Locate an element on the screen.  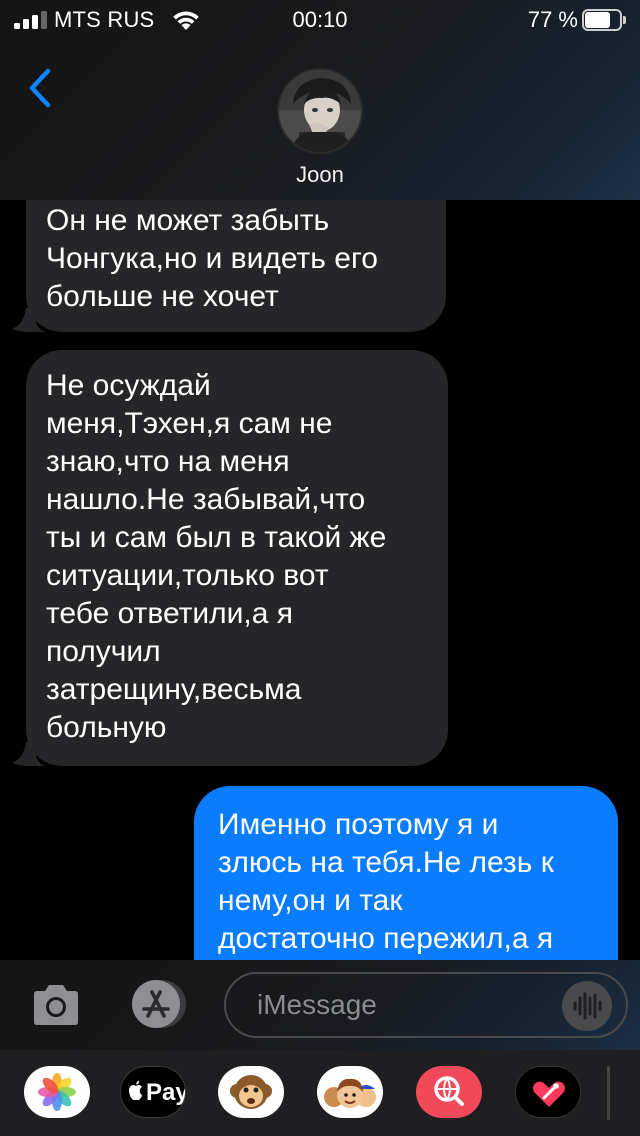
contact-avatar is located at coordinates (320, 111).